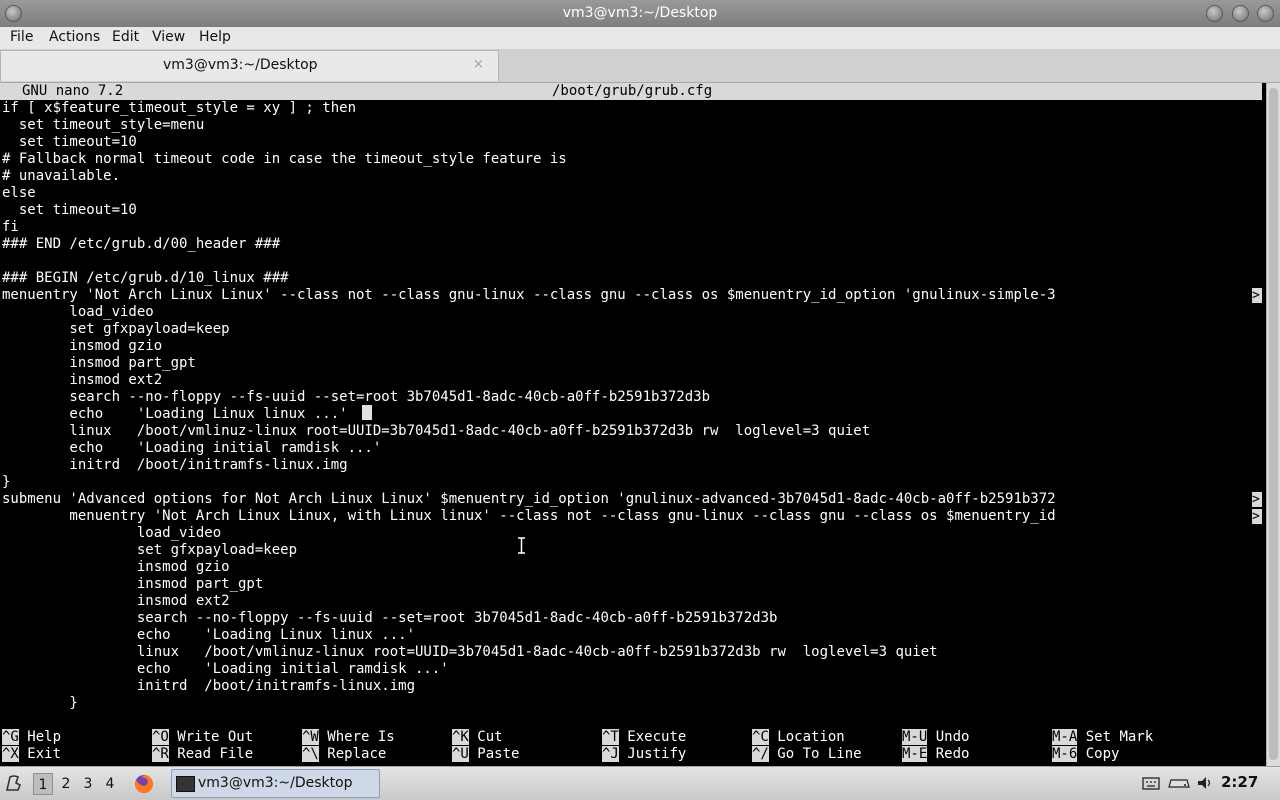 Image resolution: width=1280 pixels, height=800 pixels. What do you see at coordinates (66, 784) in the screenshot?
I see `workspace-2-button: 2` at bounding box center [66, 784].